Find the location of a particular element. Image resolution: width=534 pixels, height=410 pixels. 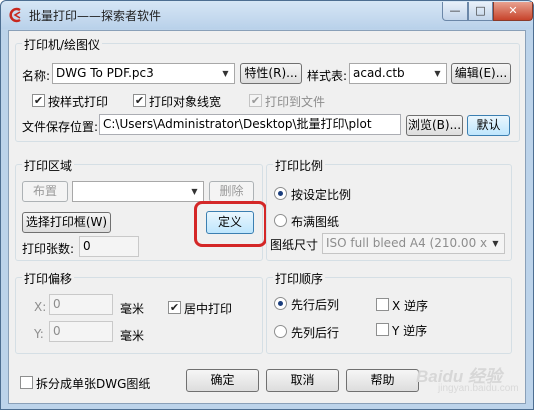

printer-select: DWG To PDF.pc3 ▼ is located at coordinates (143, 73).